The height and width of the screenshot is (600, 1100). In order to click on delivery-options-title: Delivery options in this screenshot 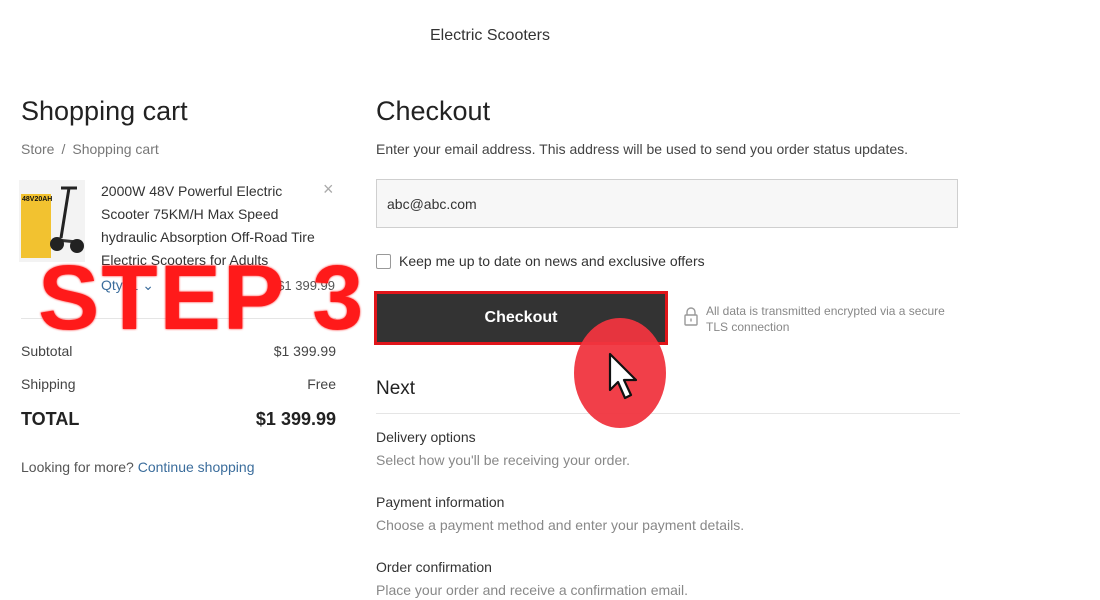, I will do `click(426, 437)`.